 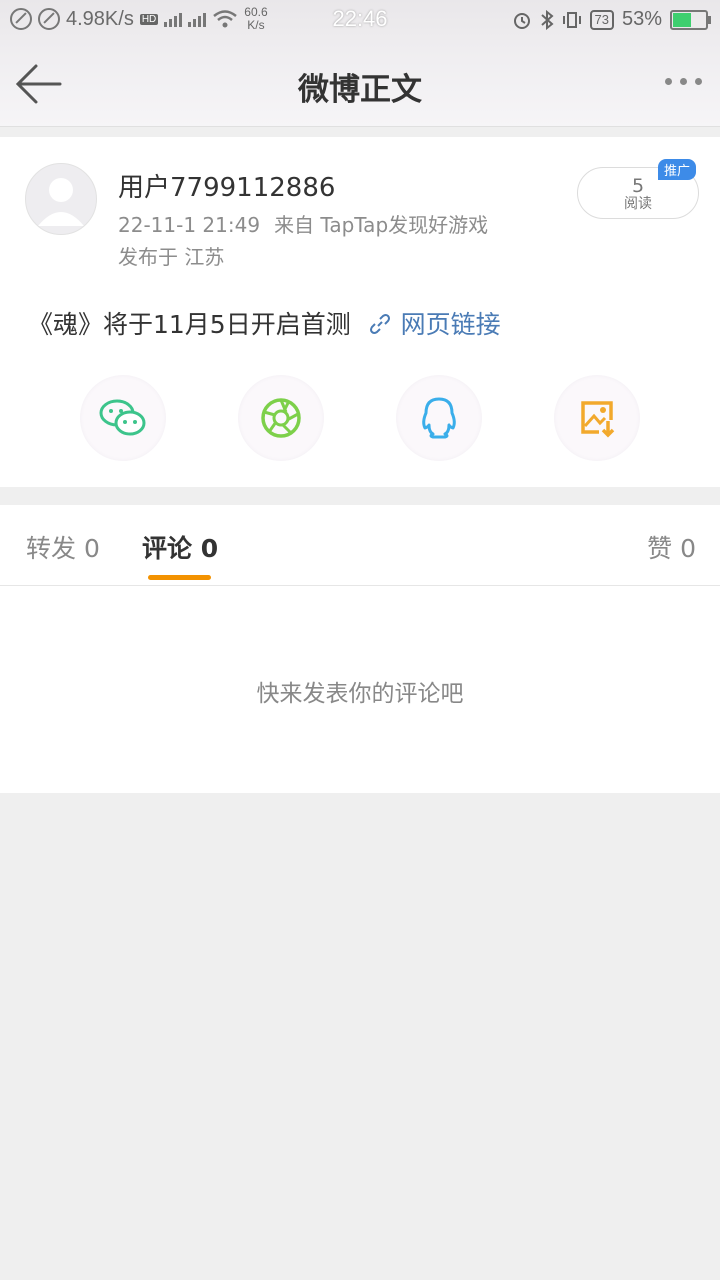 What do you see at coordinates (638, 204) in the screenshot?
I see `read-label: 阅读` at bounding box center [638, 204].